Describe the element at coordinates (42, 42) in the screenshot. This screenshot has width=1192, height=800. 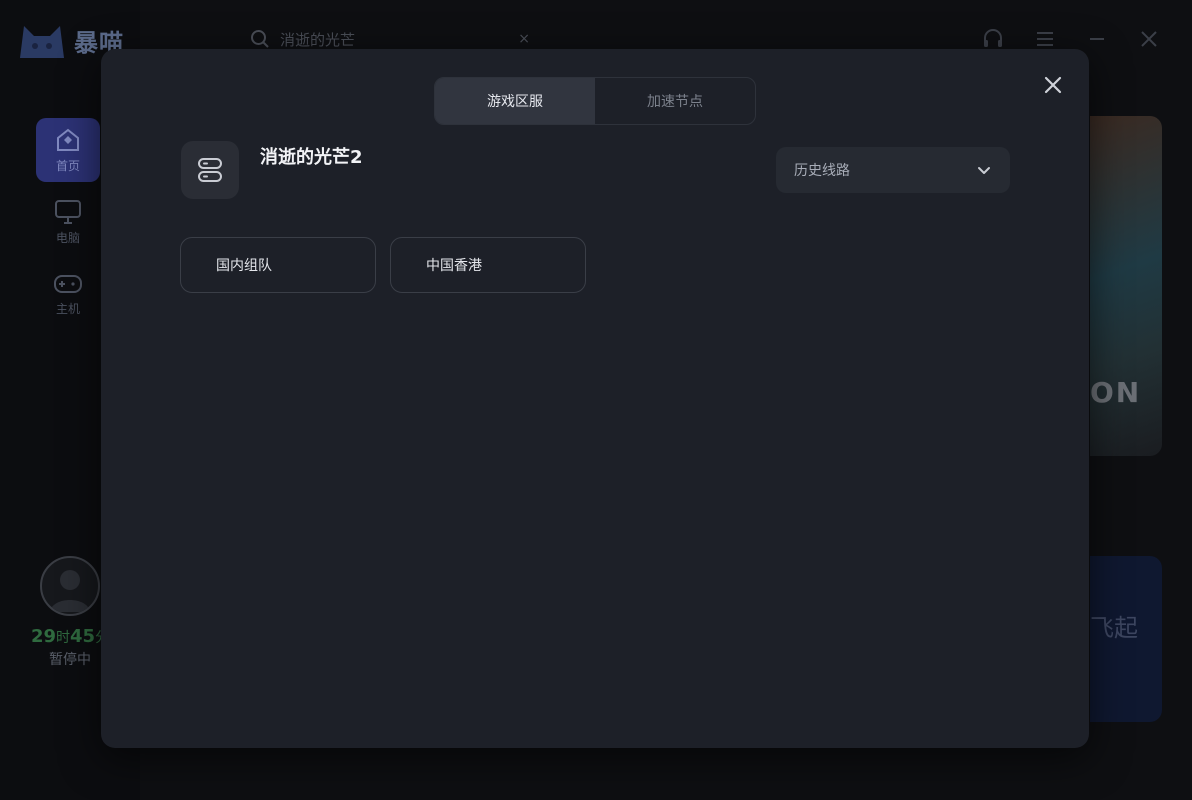
I see `cat-logo-icon` at that location.